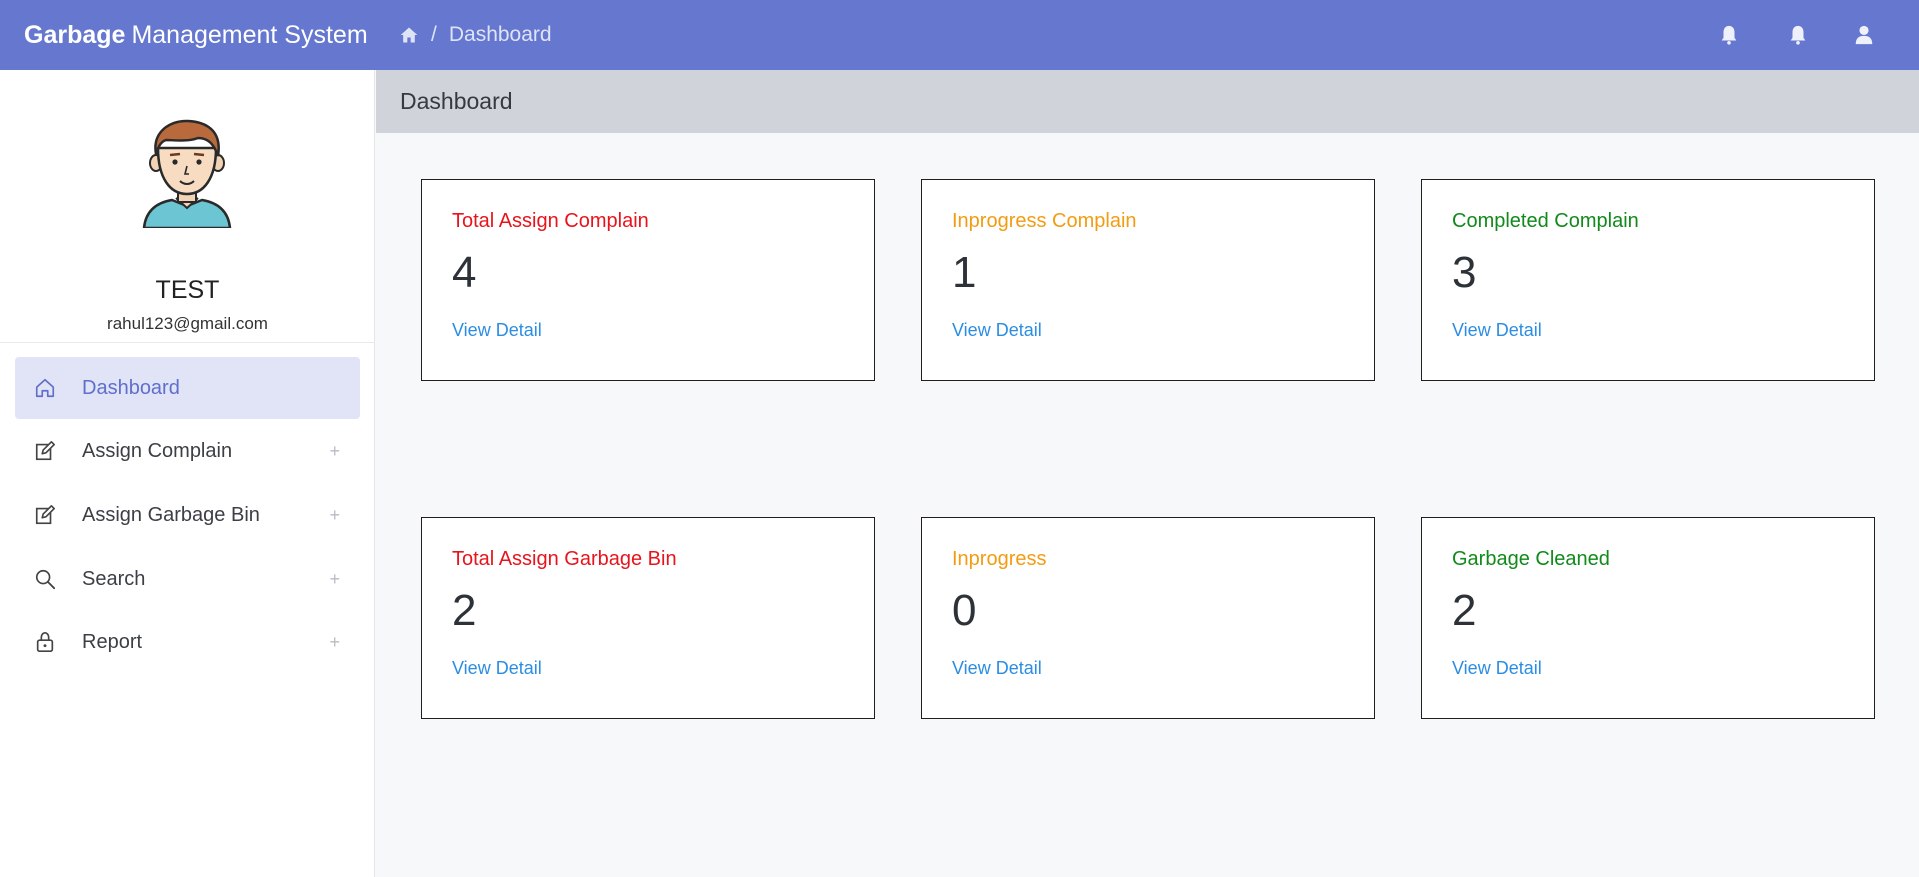  Describe the element at coordinates (249, 34) in the screenshot. I see `brand-rest: Management System` at that location.